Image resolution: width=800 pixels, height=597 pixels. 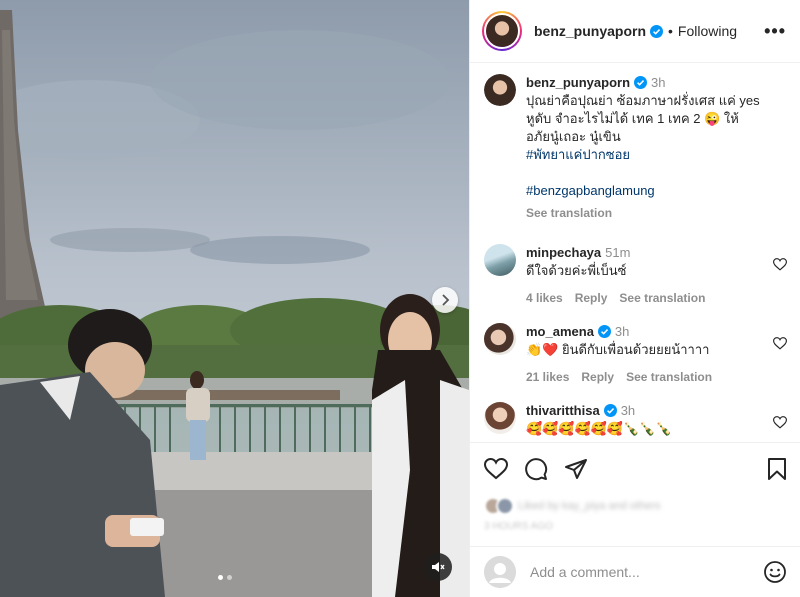 What do you see at coordinates (560, 331) in the screenshot?
I see `commenter-username: mo_amena` at bounding box center [560, 331].